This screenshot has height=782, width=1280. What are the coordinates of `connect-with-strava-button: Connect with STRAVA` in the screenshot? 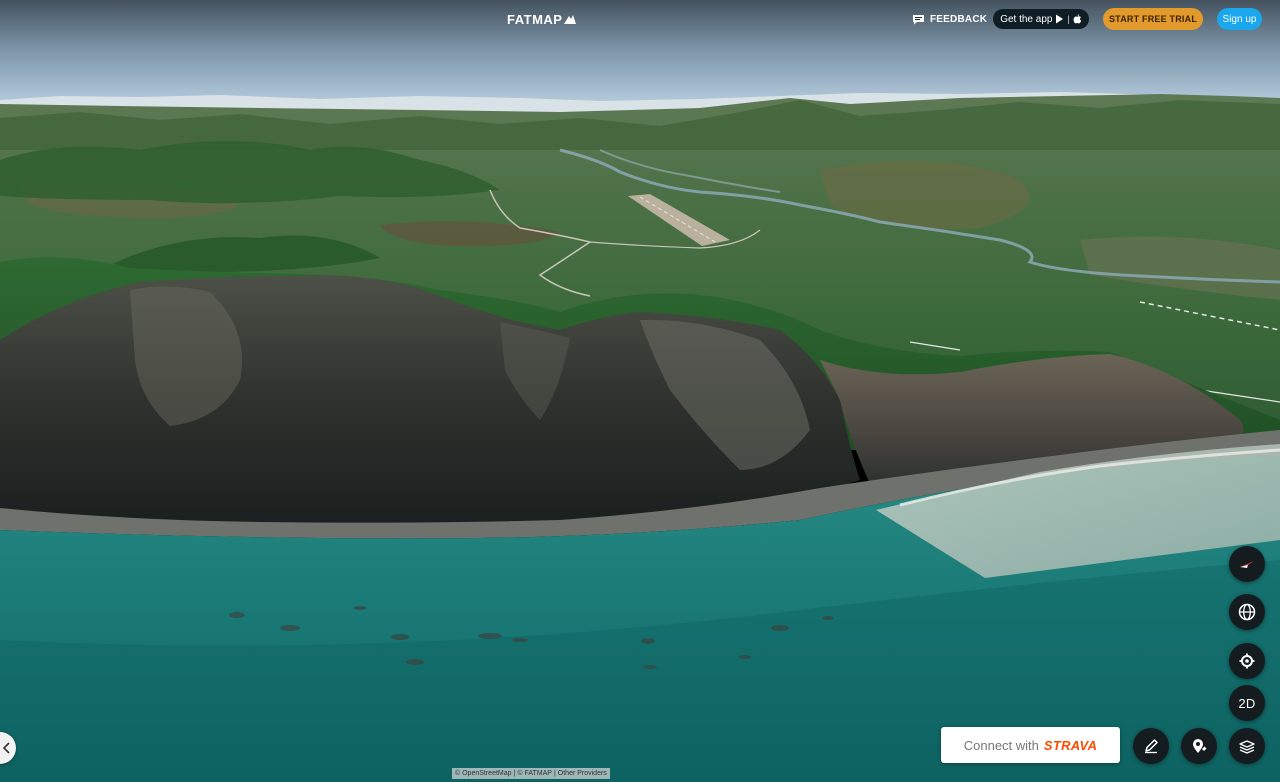 It's located at (1030, 745).